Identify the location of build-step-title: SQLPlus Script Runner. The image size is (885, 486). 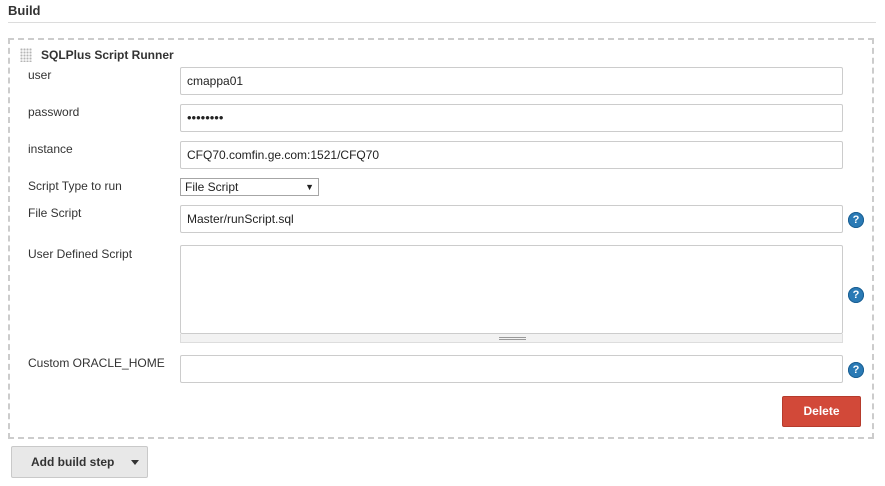
(107, 55).